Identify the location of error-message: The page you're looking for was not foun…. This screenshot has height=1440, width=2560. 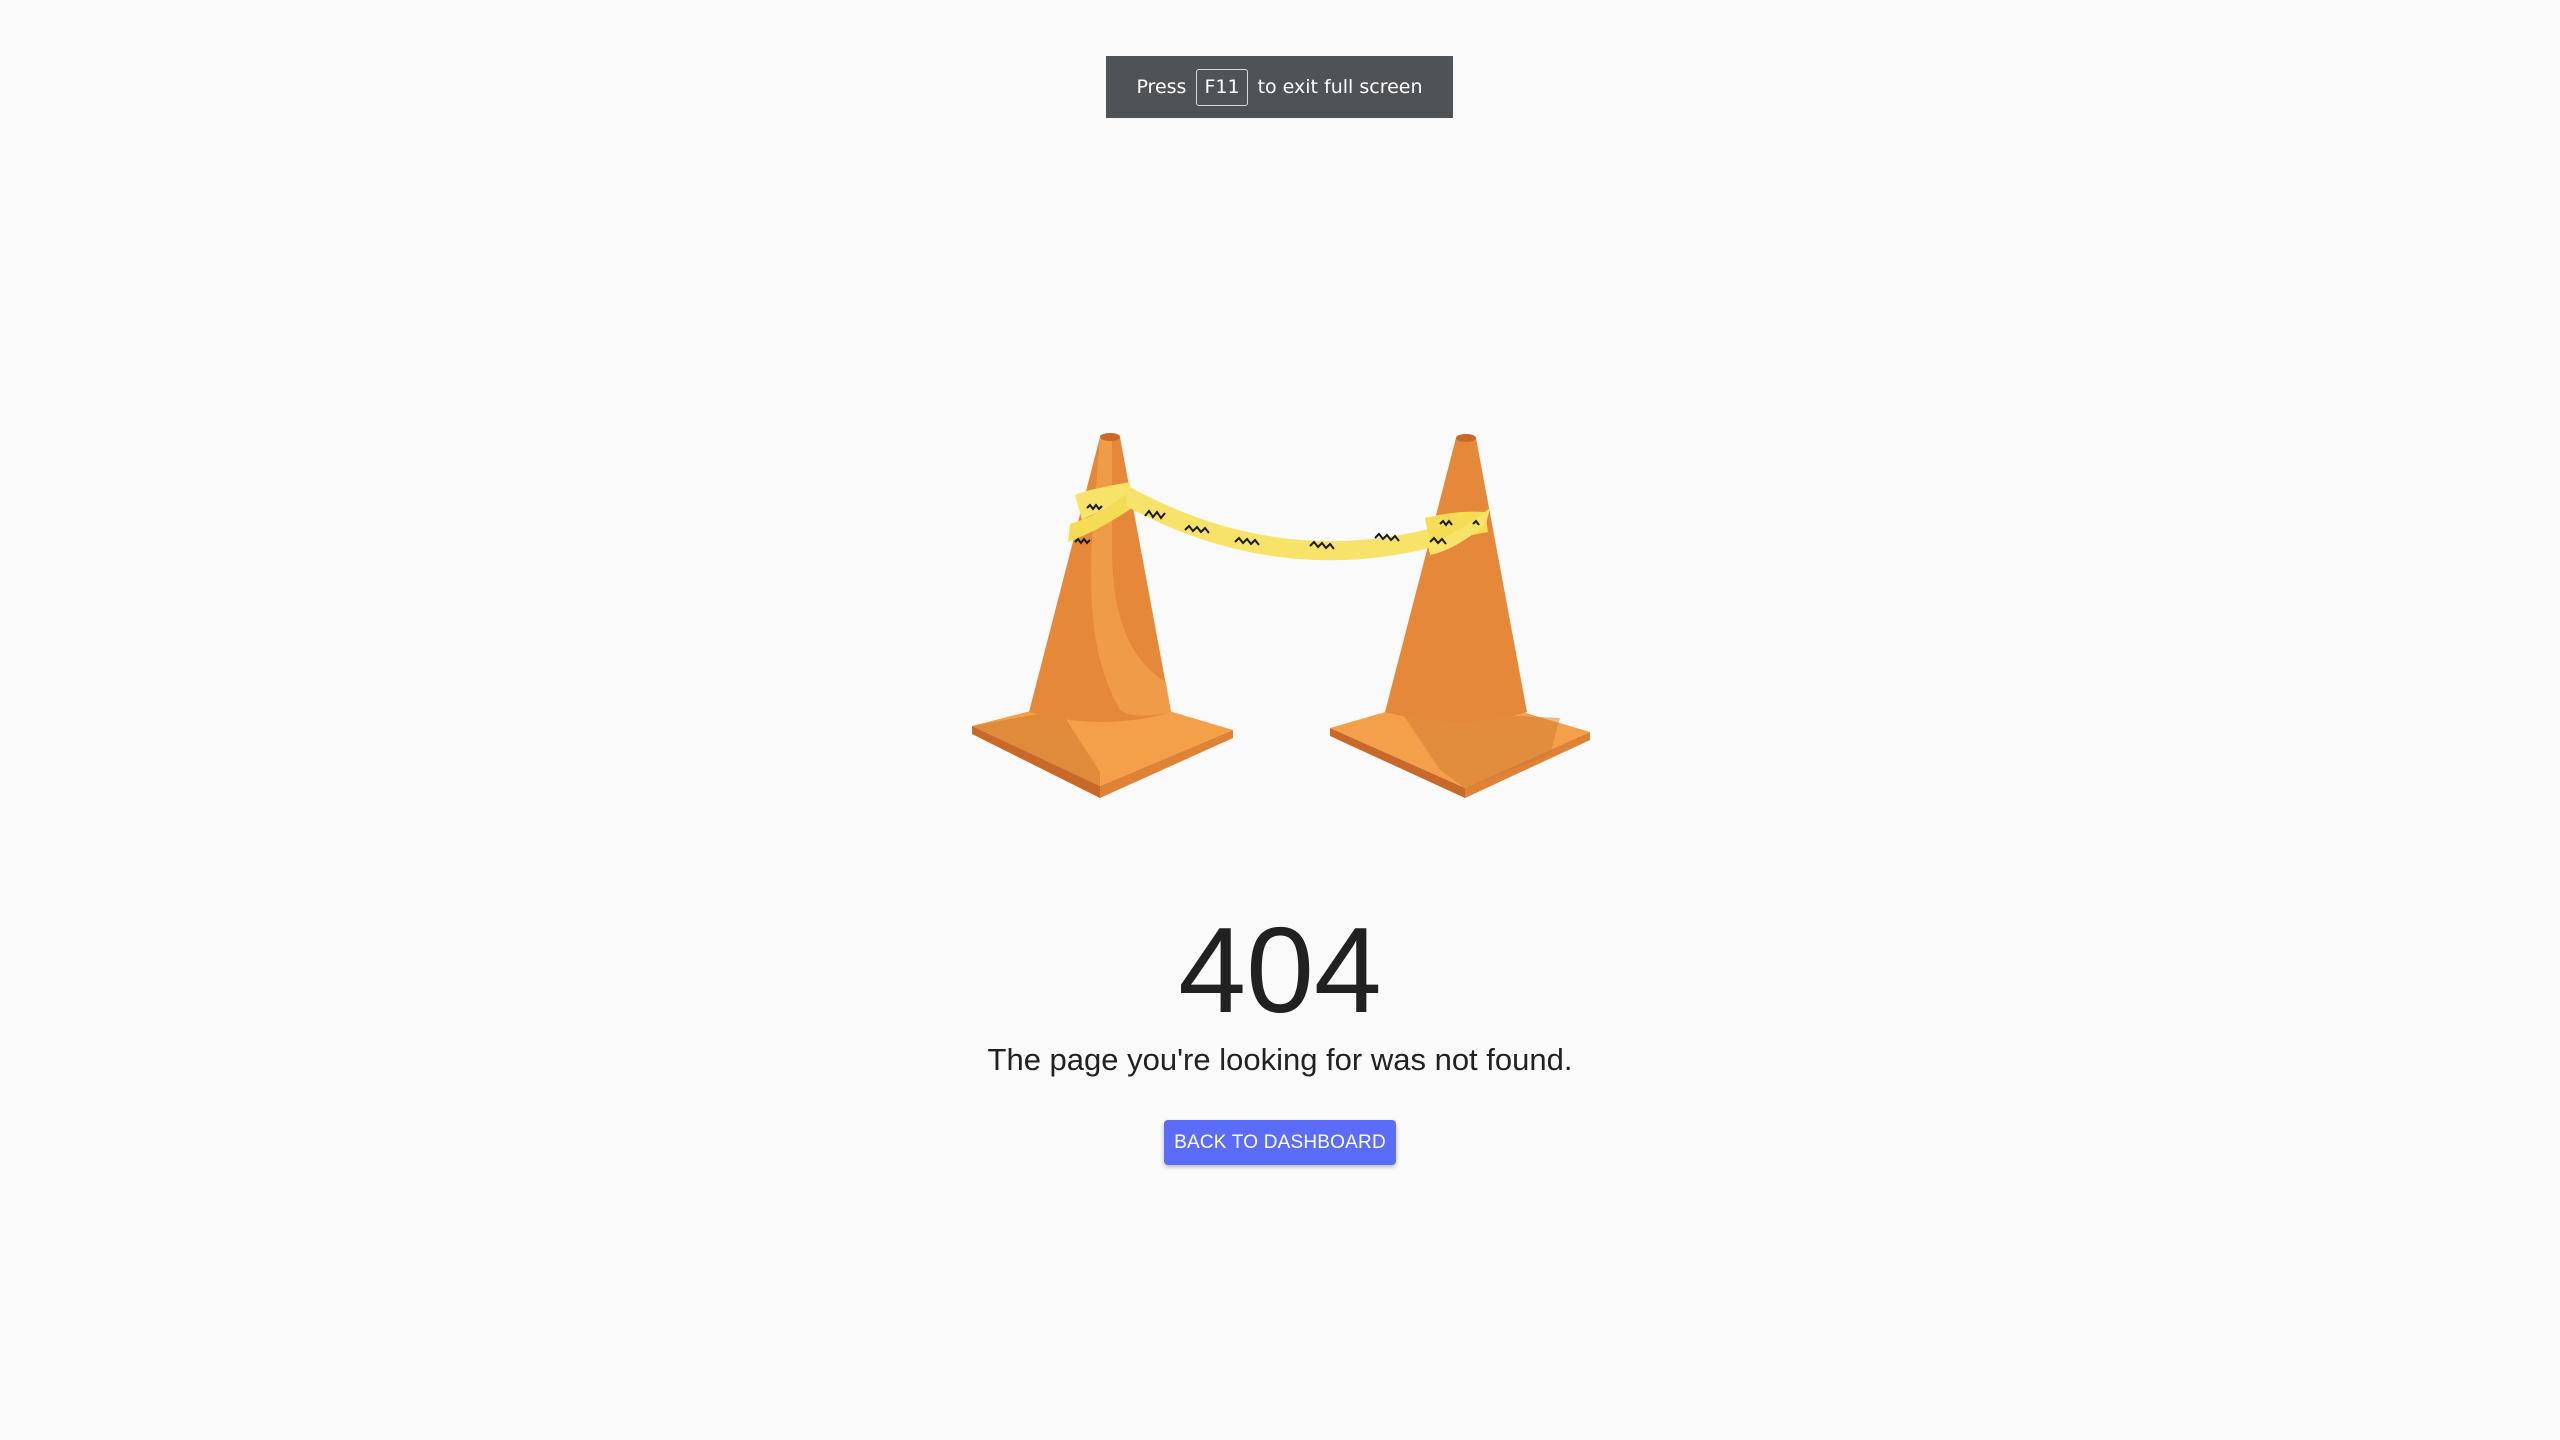
(1280, 1059).